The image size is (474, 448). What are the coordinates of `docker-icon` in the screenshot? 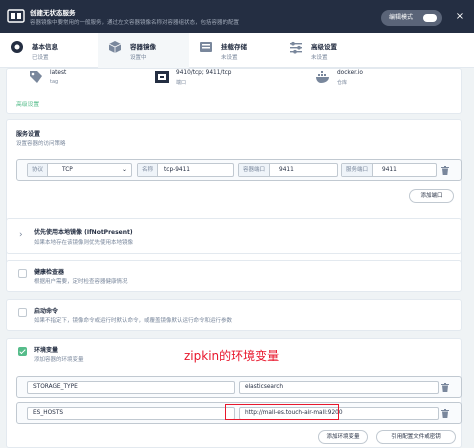 It's located at (322, 77).